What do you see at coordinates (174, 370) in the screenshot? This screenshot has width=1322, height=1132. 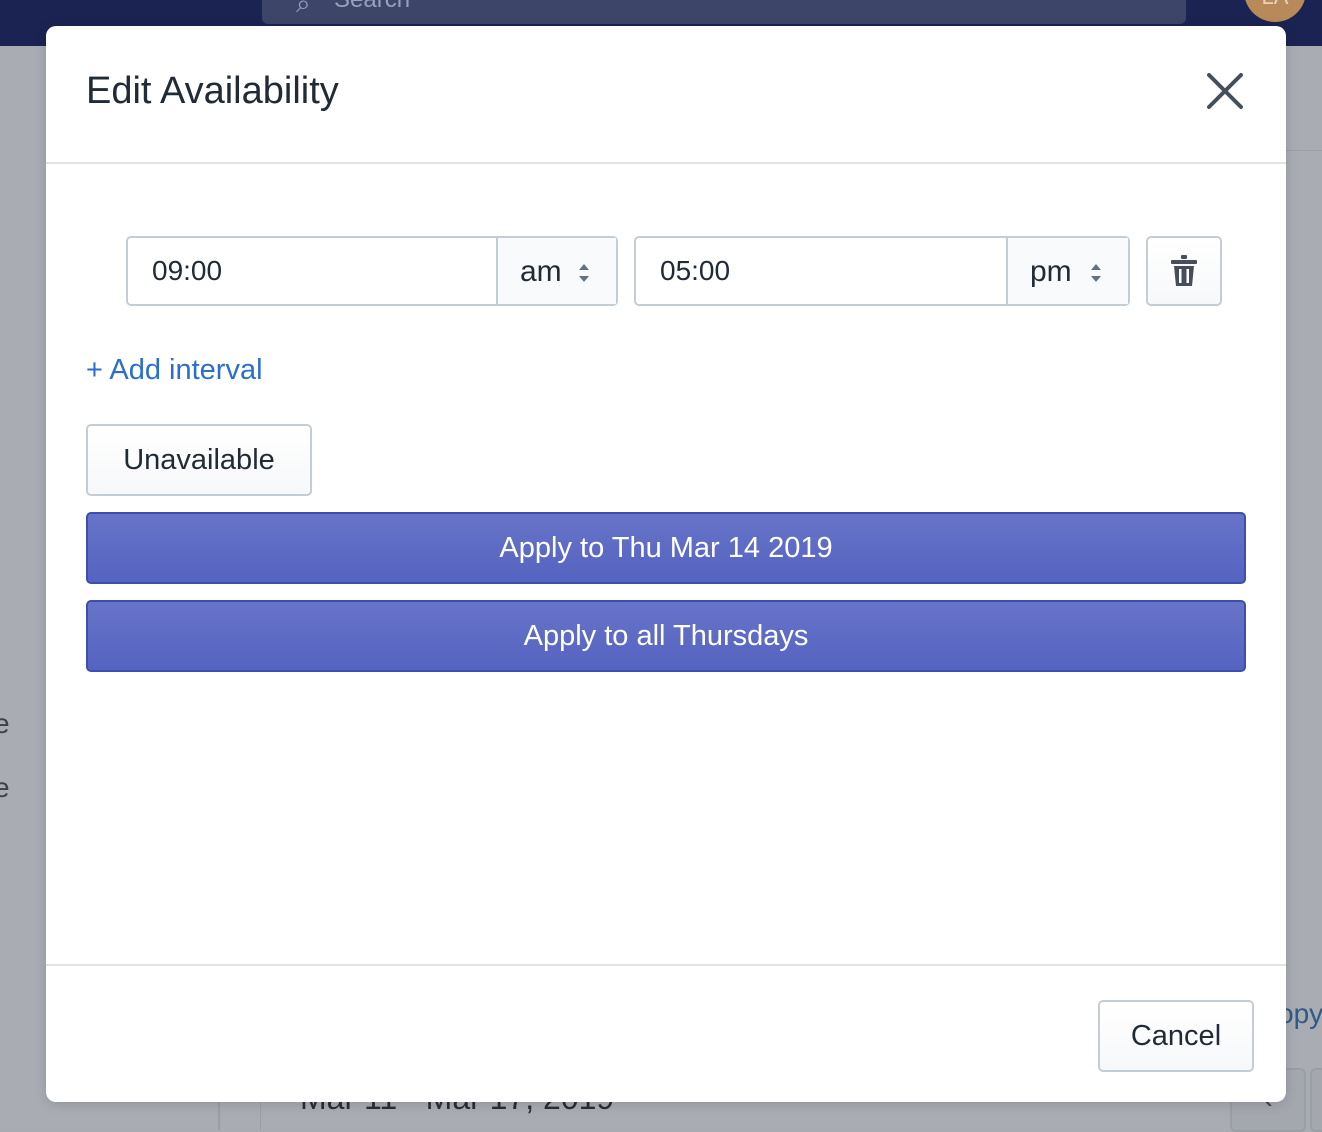 I see `add-interval-link: + Add interval` at bounding box center [174, 370].